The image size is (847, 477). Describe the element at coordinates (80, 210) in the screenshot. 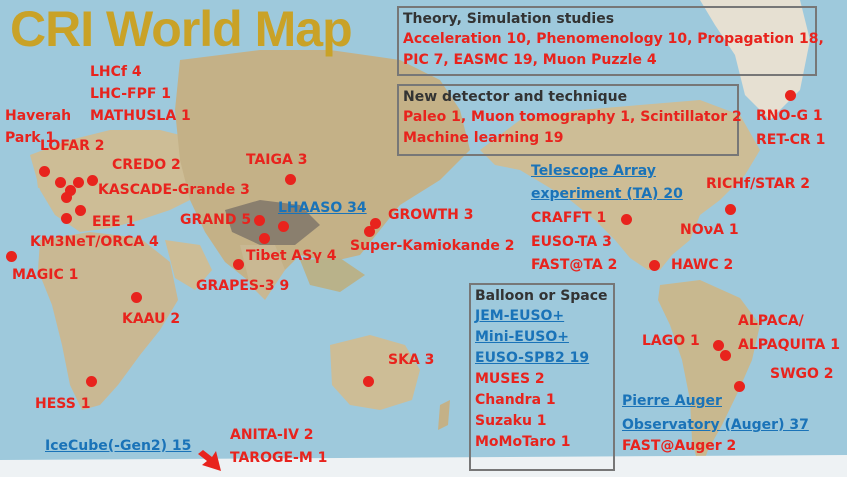

I see `site-dot-km3net` at that location.